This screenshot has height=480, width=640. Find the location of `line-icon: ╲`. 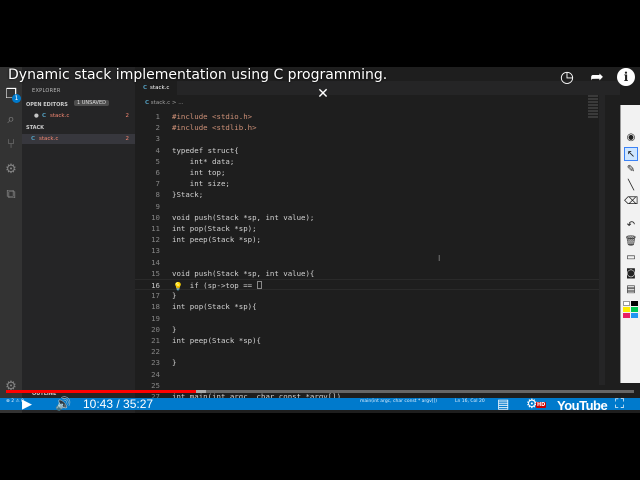

line-icon: ╲ is located at coordinates (631, 186).